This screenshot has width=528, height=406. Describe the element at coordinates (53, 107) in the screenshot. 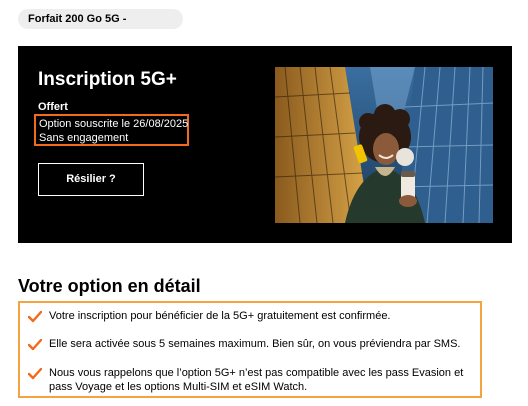

I see `offer-status: Offert` at that location.